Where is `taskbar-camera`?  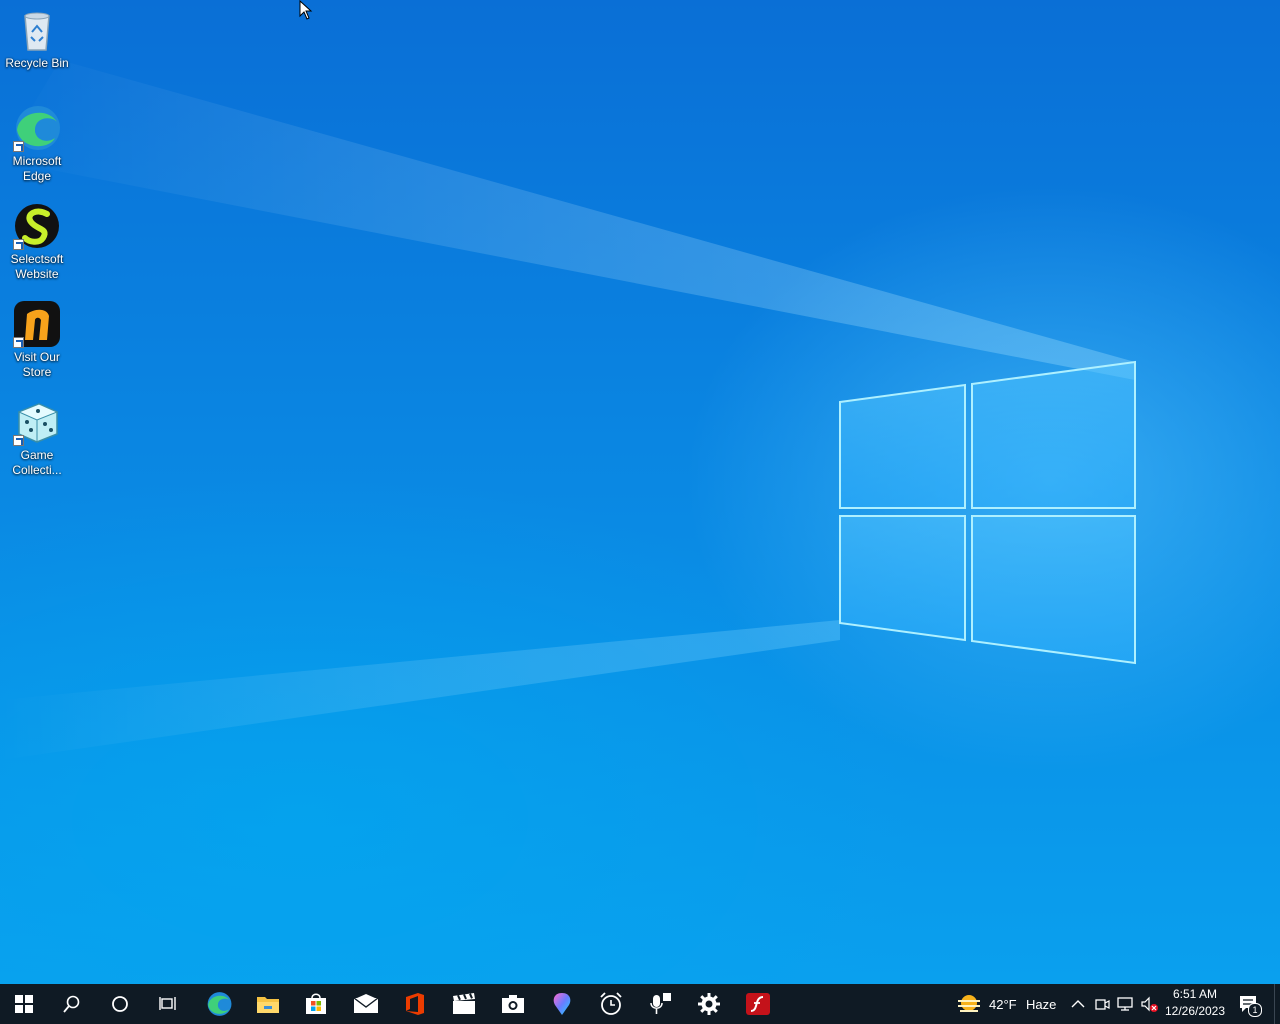 taskbar-camera is located at coordinates (513, 1004).